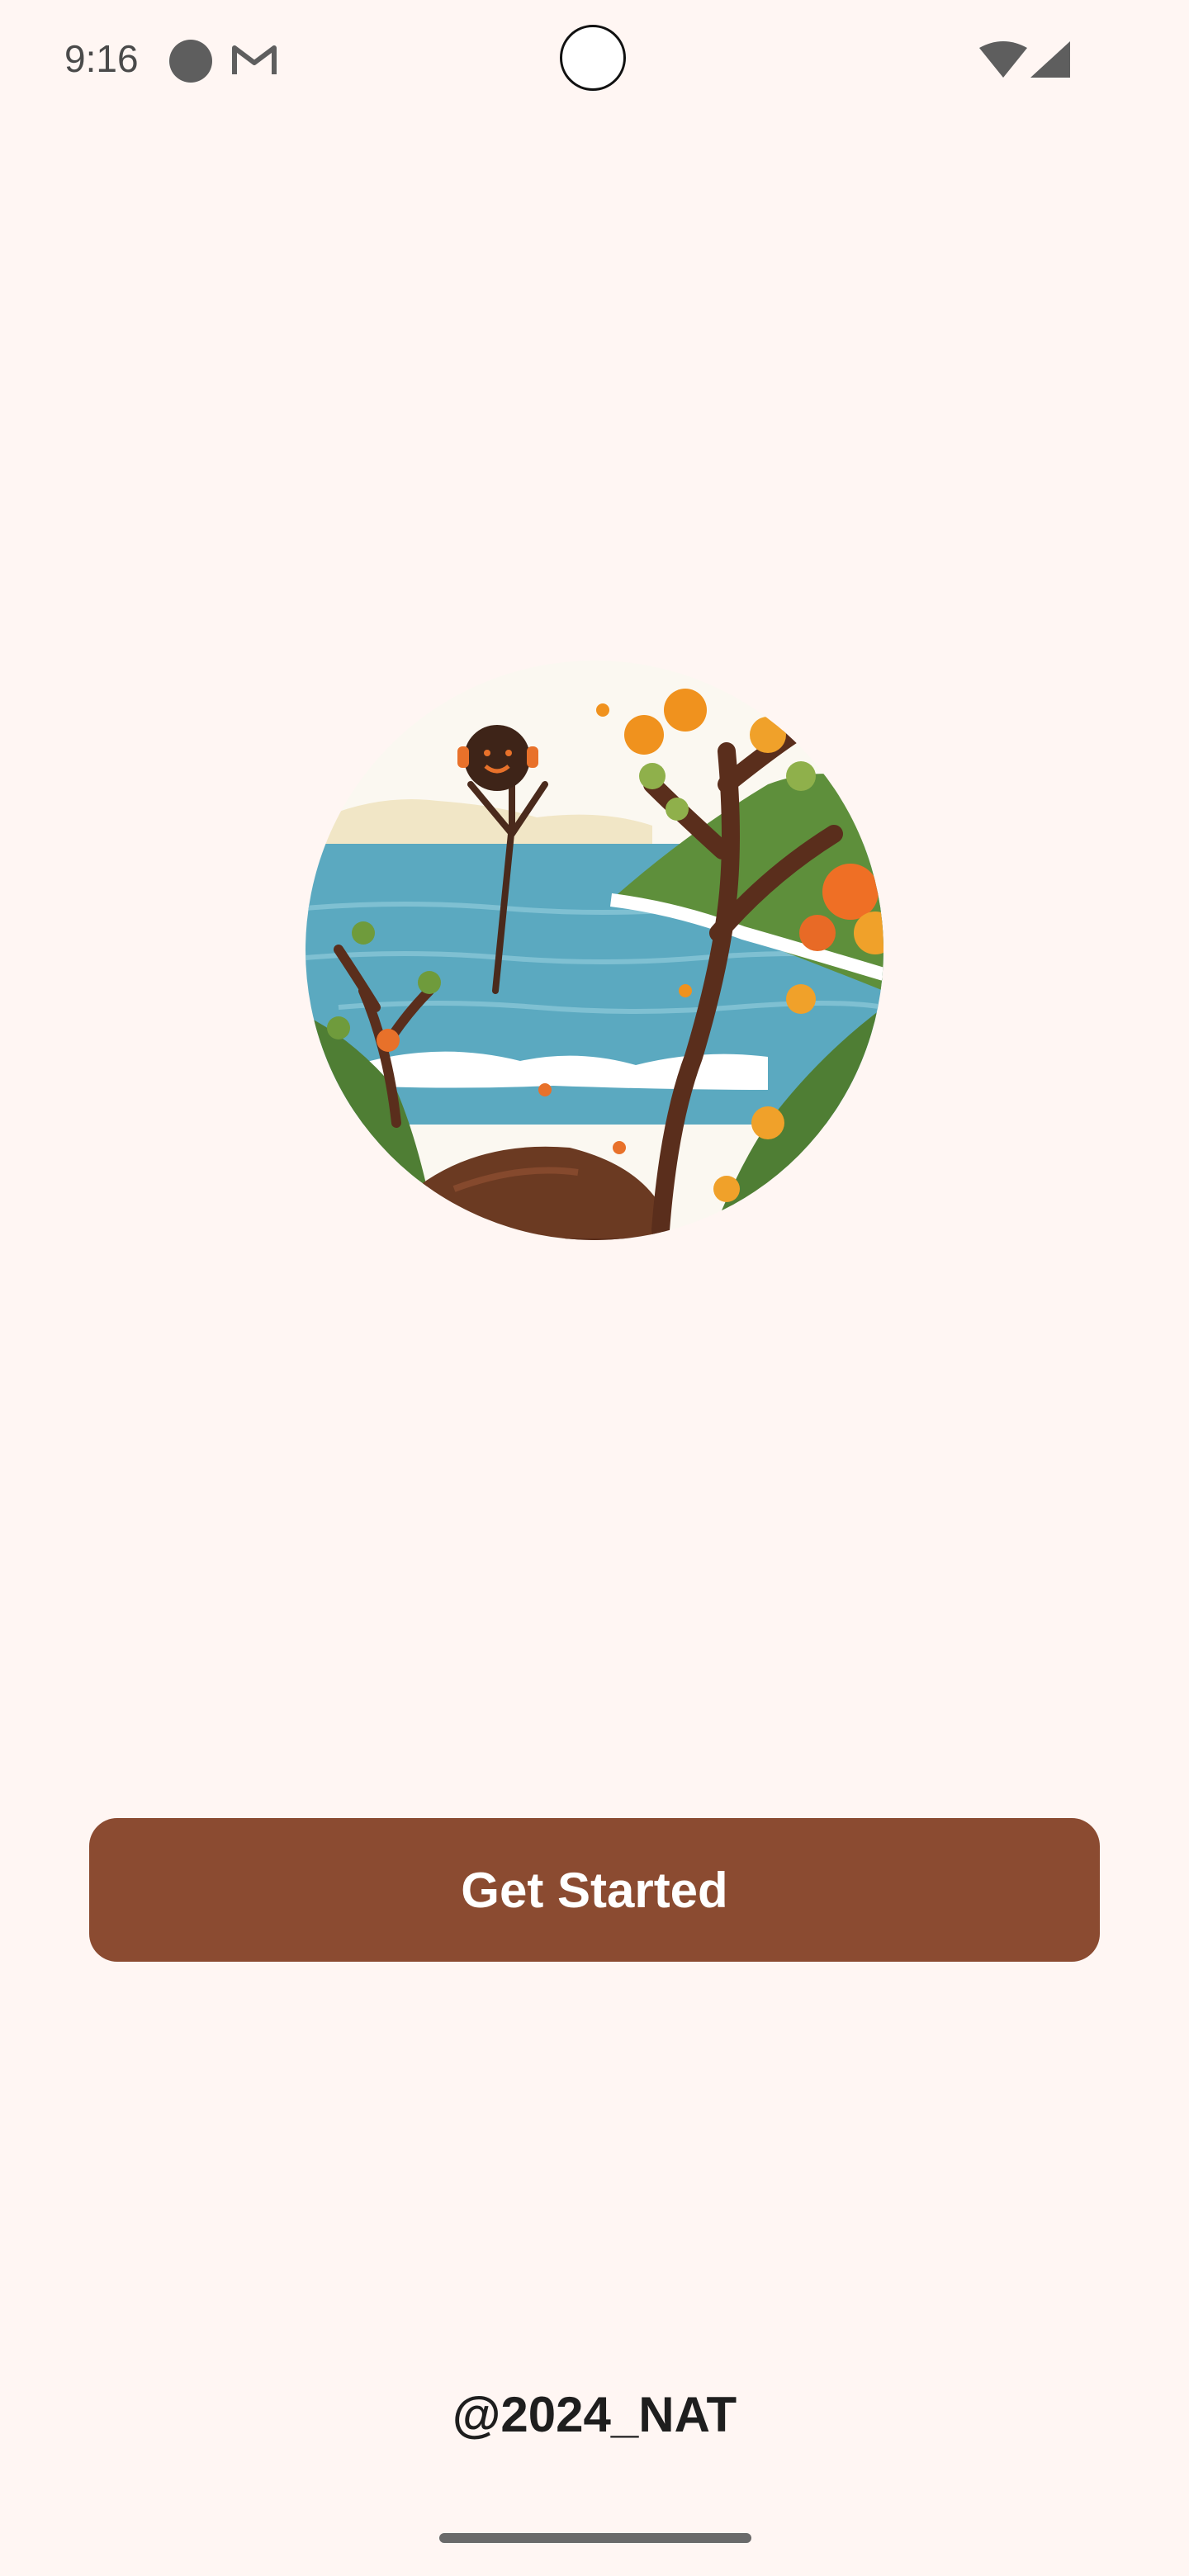 The height and width of the screenshot is (2576, 1189). What do you see at coordinates (101, 58) in the screenshot?
I see `status-time: 9:16` at bounding box center [101, 58].